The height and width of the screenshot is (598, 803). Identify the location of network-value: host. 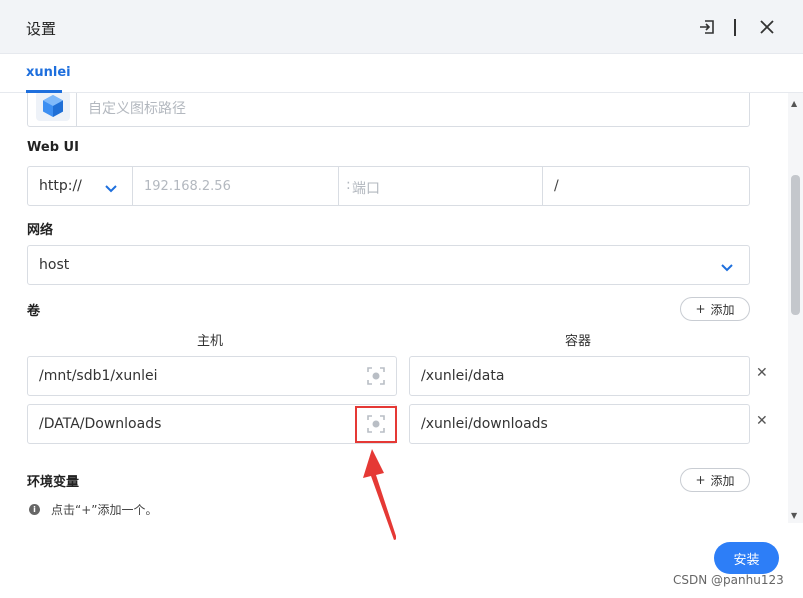
(54, 265).